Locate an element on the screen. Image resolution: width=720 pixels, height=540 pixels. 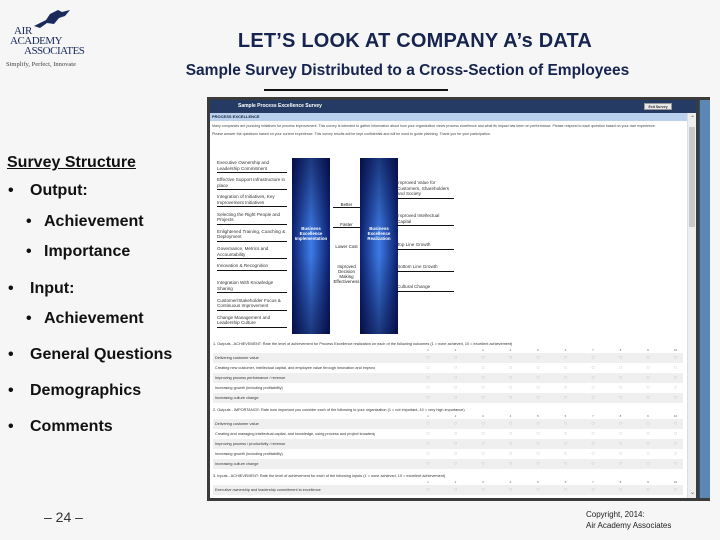
exit-survey-button: Exit Survey is located at coordinates (658, 106).